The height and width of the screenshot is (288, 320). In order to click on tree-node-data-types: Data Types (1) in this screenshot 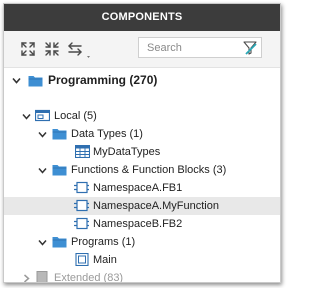, I will do `click(142, 134)`.